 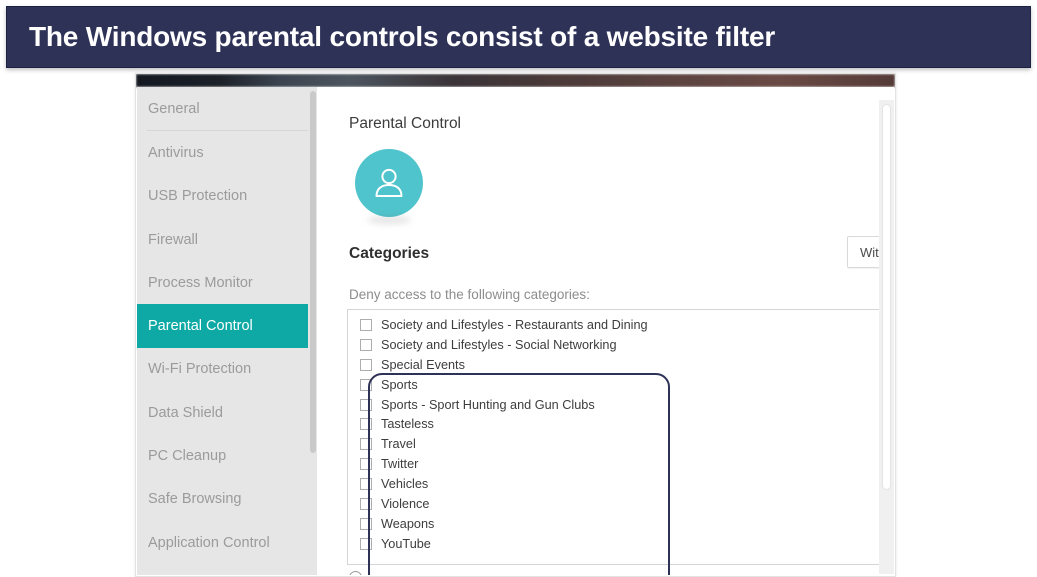 I want to click on sidebar-item-label: USB Protection, so click(x=198, y=196).